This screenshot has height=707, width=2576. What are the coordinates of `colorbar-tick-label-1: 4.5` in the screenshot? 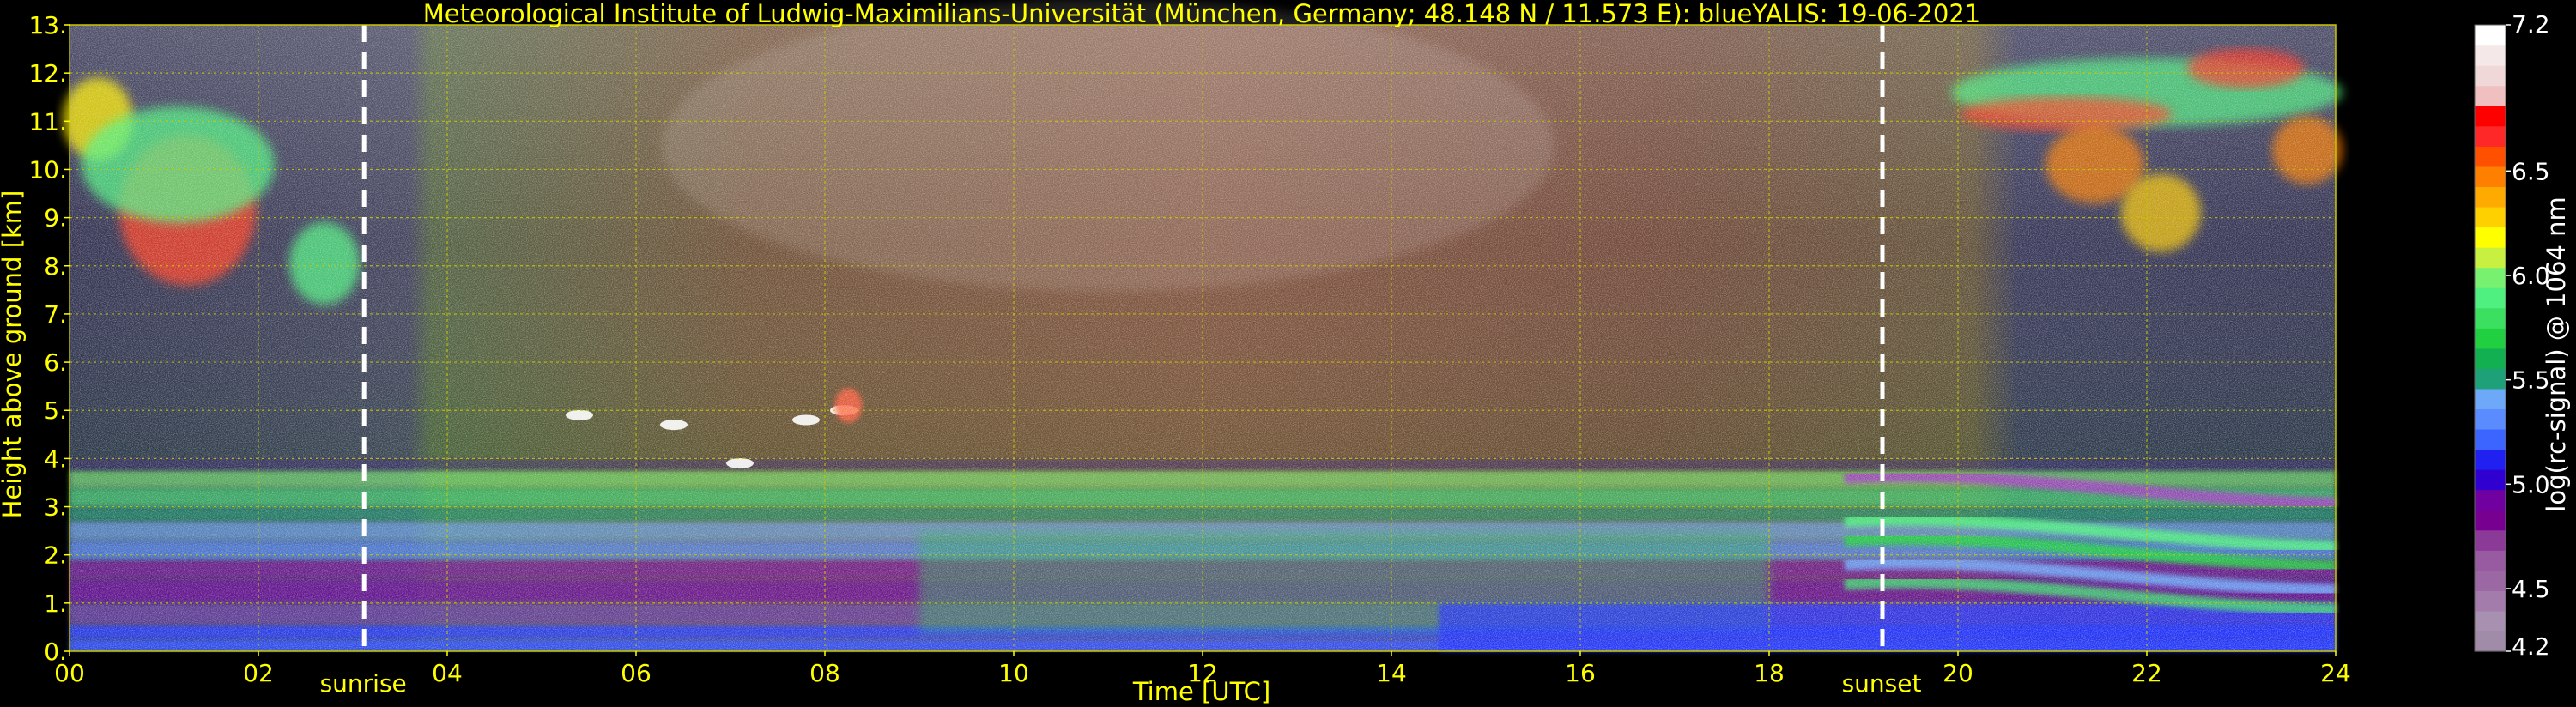 It's located at (2531, 589).